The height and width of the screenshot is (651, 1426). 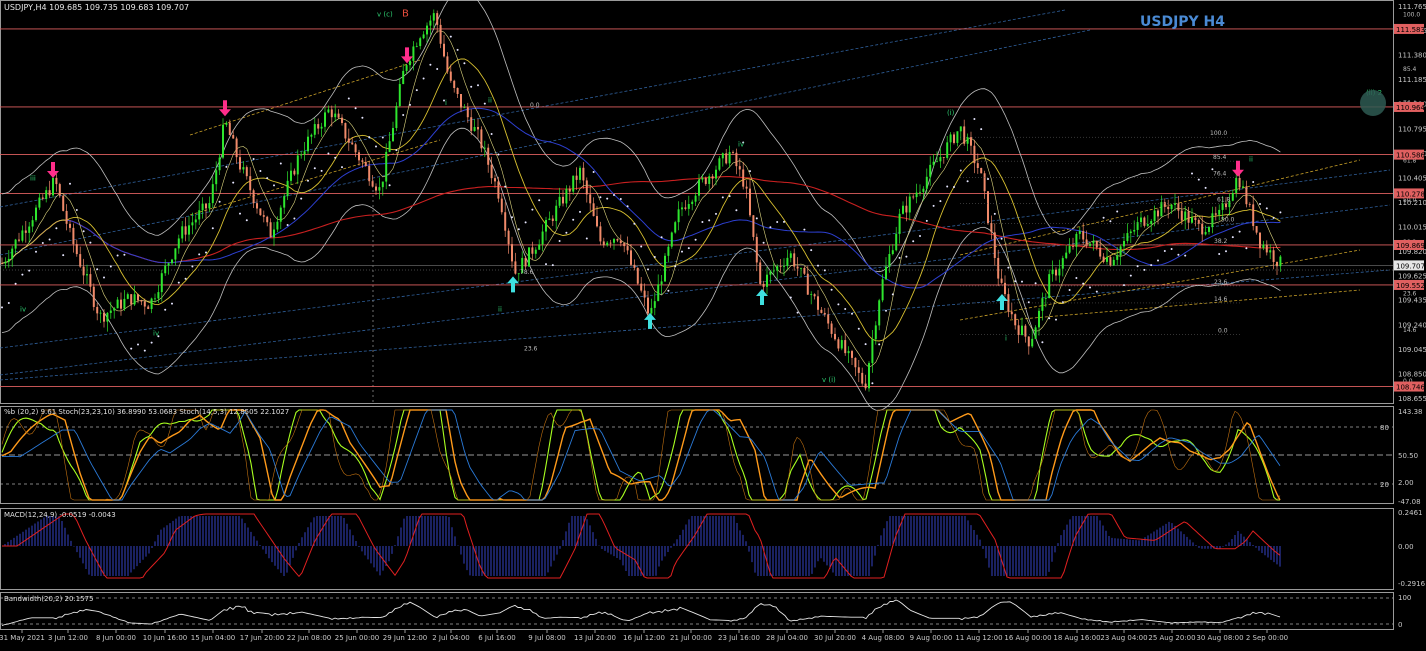 What do you see at coordinates (1027, 638) in the screenshot?
I see `time-label: 16 Aug 00:00` at bounding box center [1027, 638].